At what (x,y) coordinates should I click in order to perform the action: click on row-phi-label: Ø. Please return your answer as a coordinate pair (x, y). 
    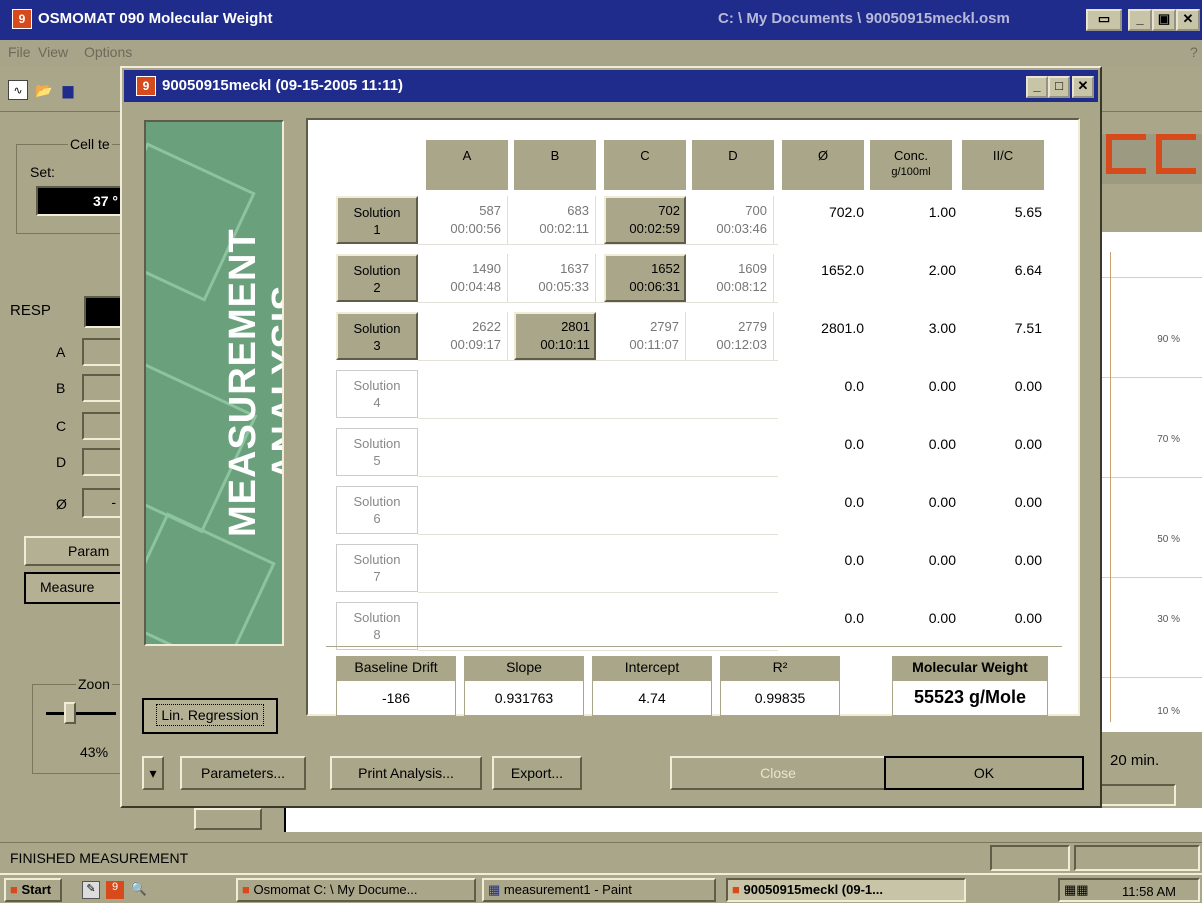
    Looking at the image, I should click on (61, 504).